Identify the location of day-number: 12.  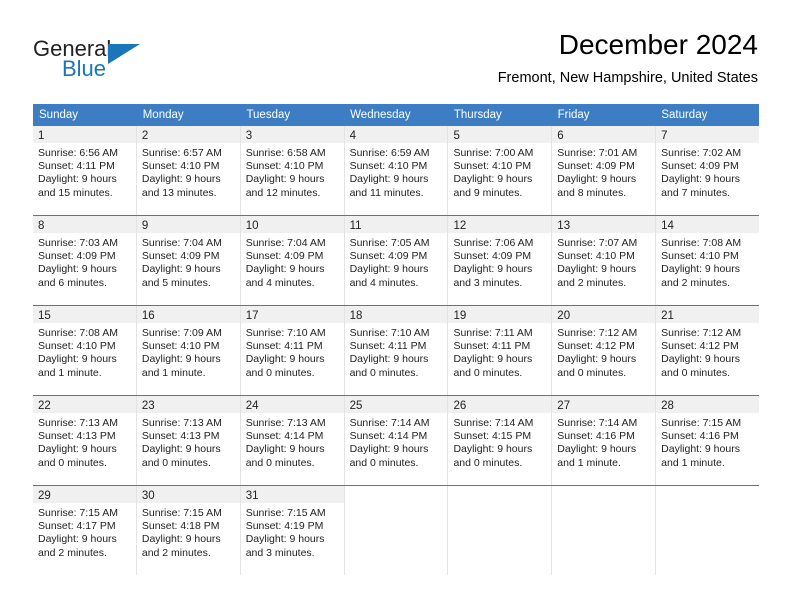
(460, 226).